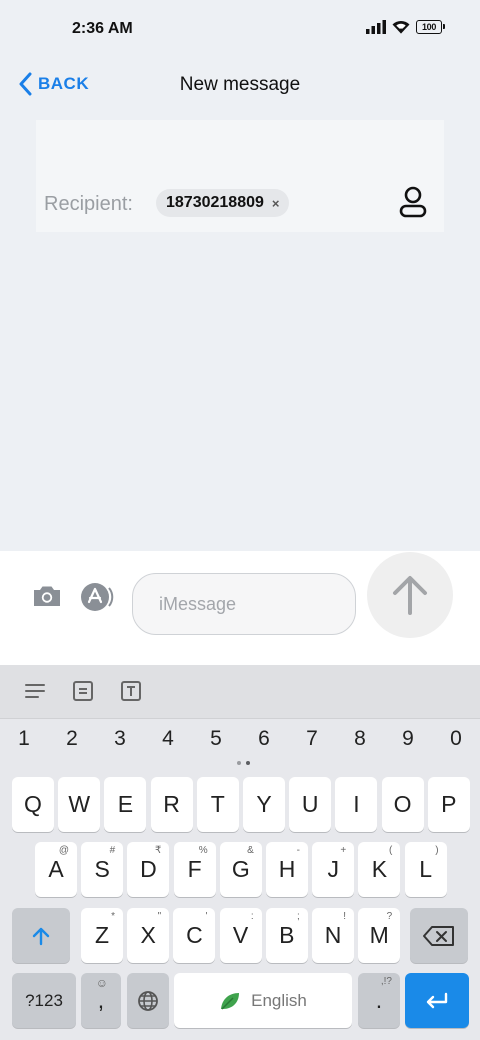  I want to click on key-i: I, so click(356, 804).